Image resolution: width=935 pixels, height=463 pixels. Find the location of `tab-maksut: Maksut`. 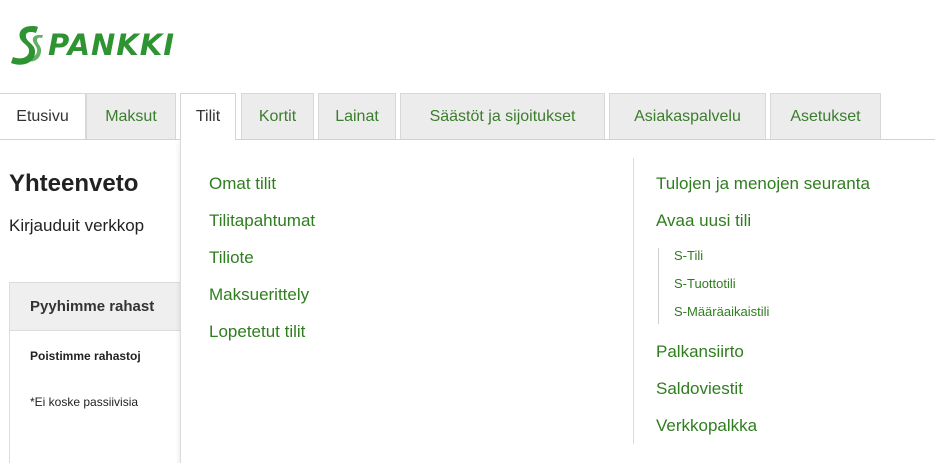

tab-maksut: Maksut is located at coordinates (131, 116).